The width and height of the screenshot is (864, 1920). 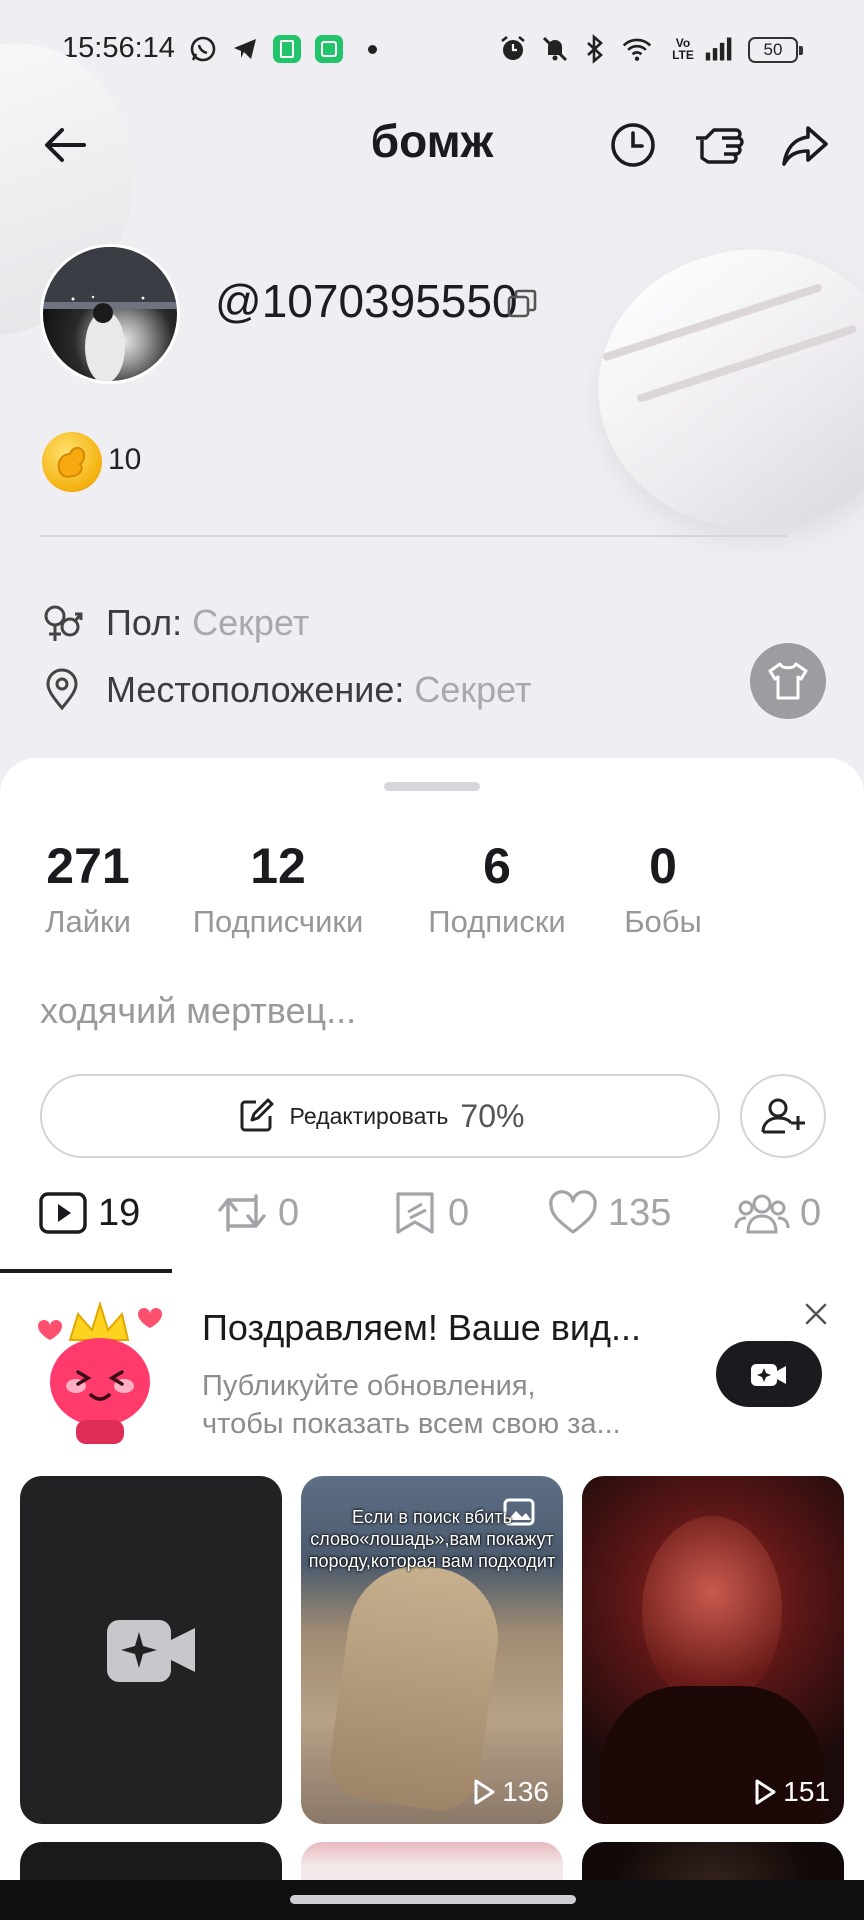 What do you see at coordinates (459, 1212) in the screenshot?
I see `tab-saved-count: 0` at bounding box center [459, 1212].